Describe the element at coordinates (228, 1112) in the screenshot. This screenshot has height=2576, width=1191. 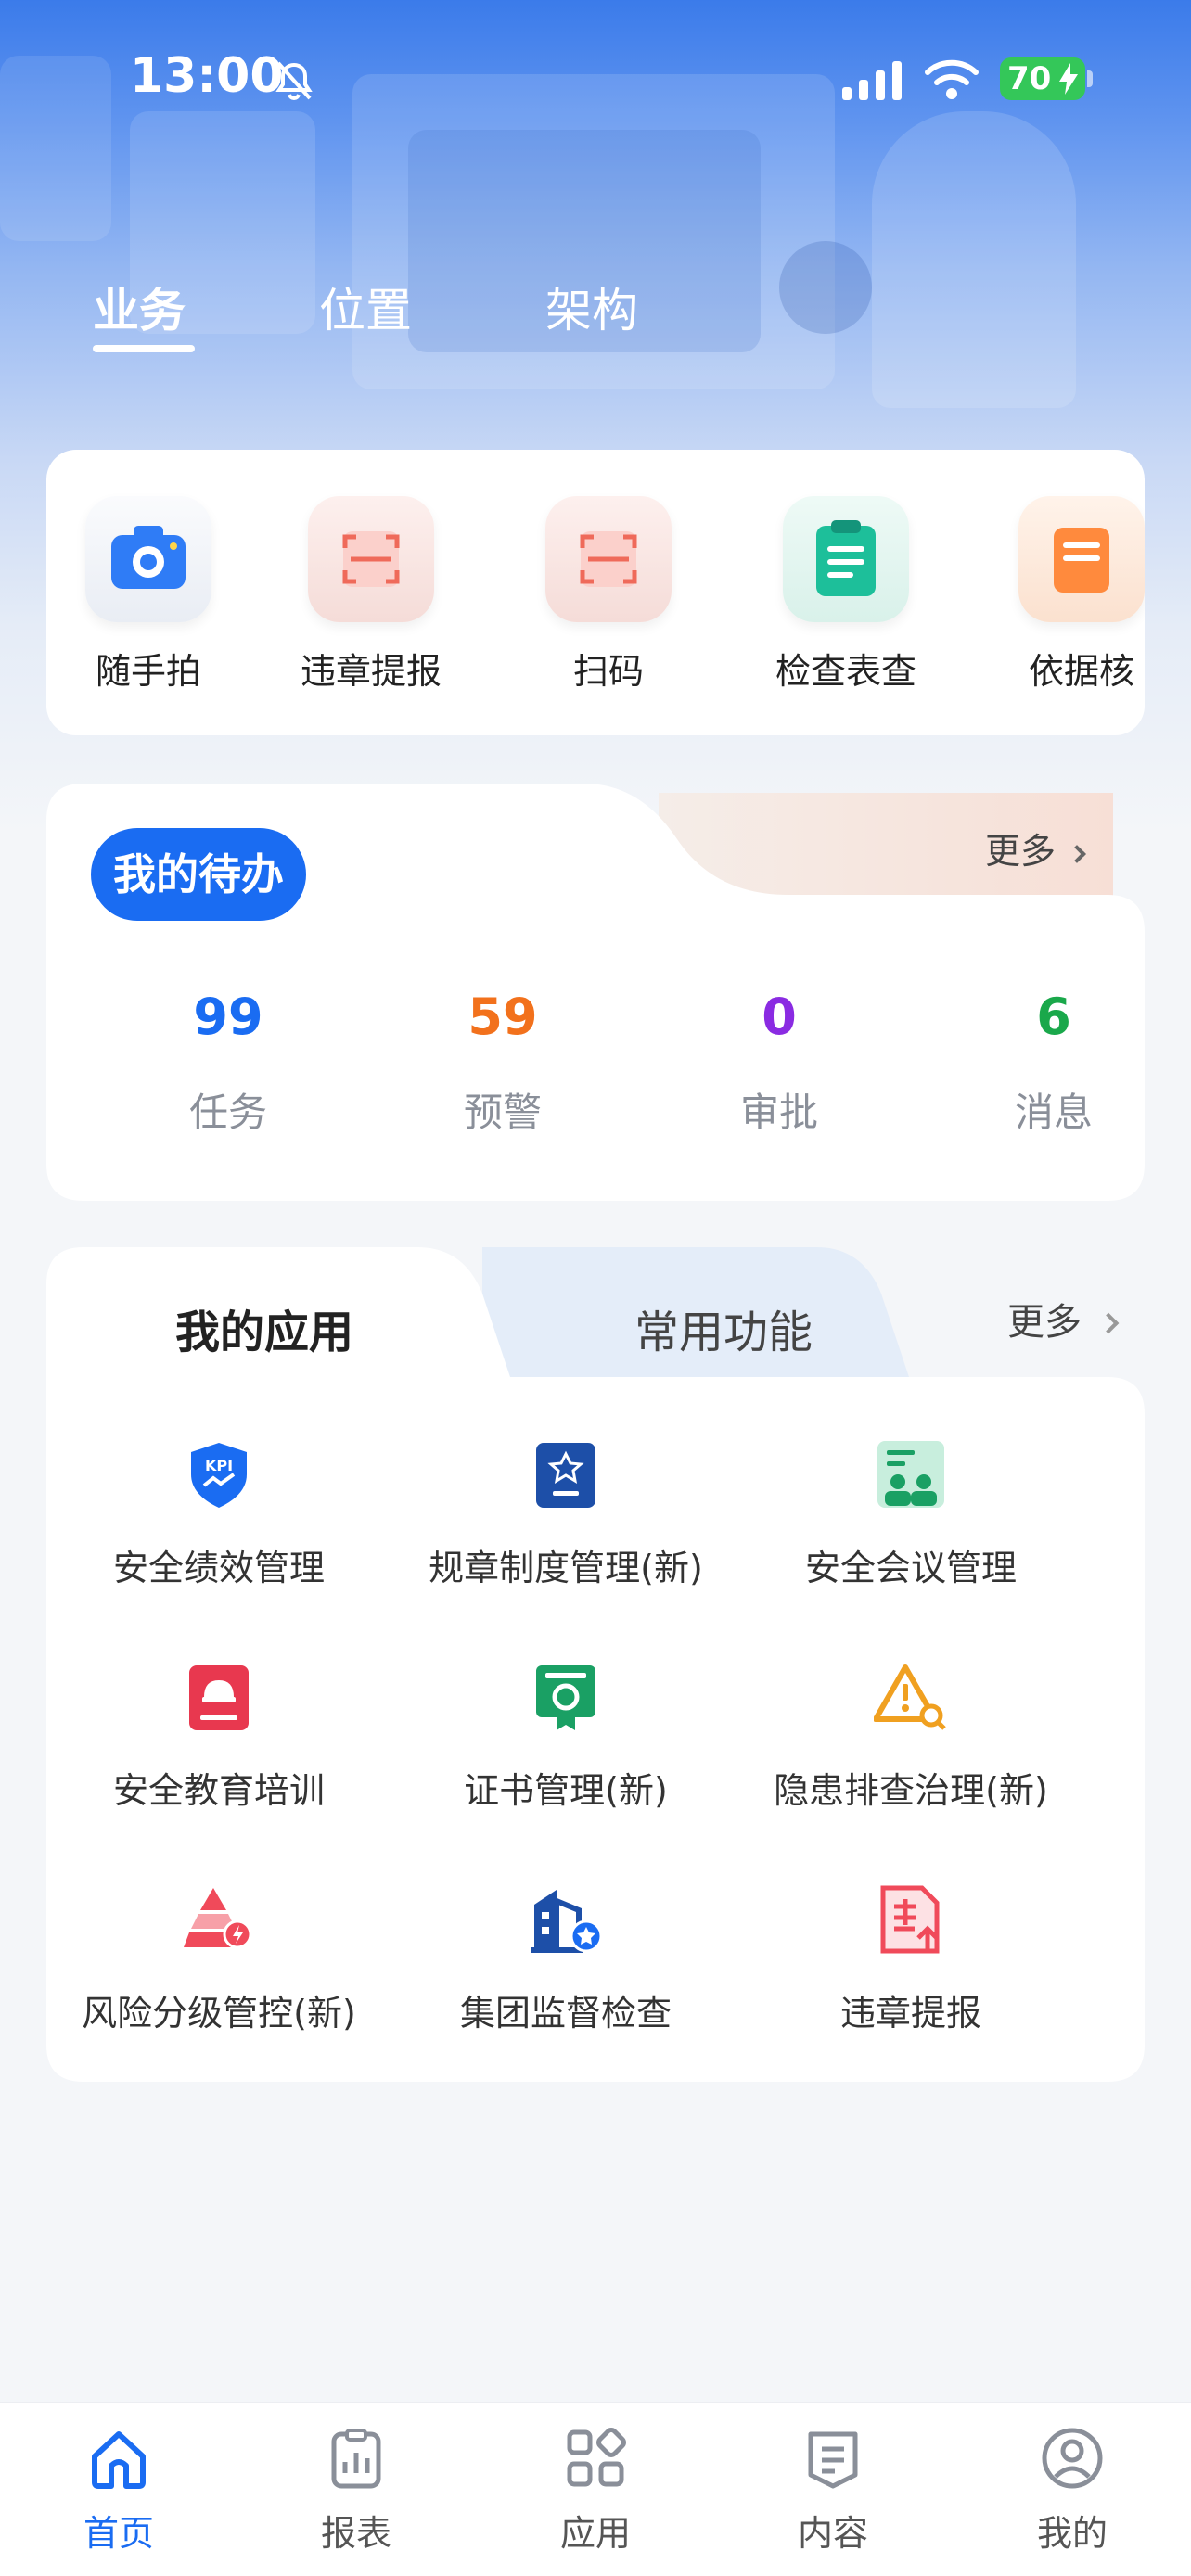
I see `stat-label: 任务` at that location.